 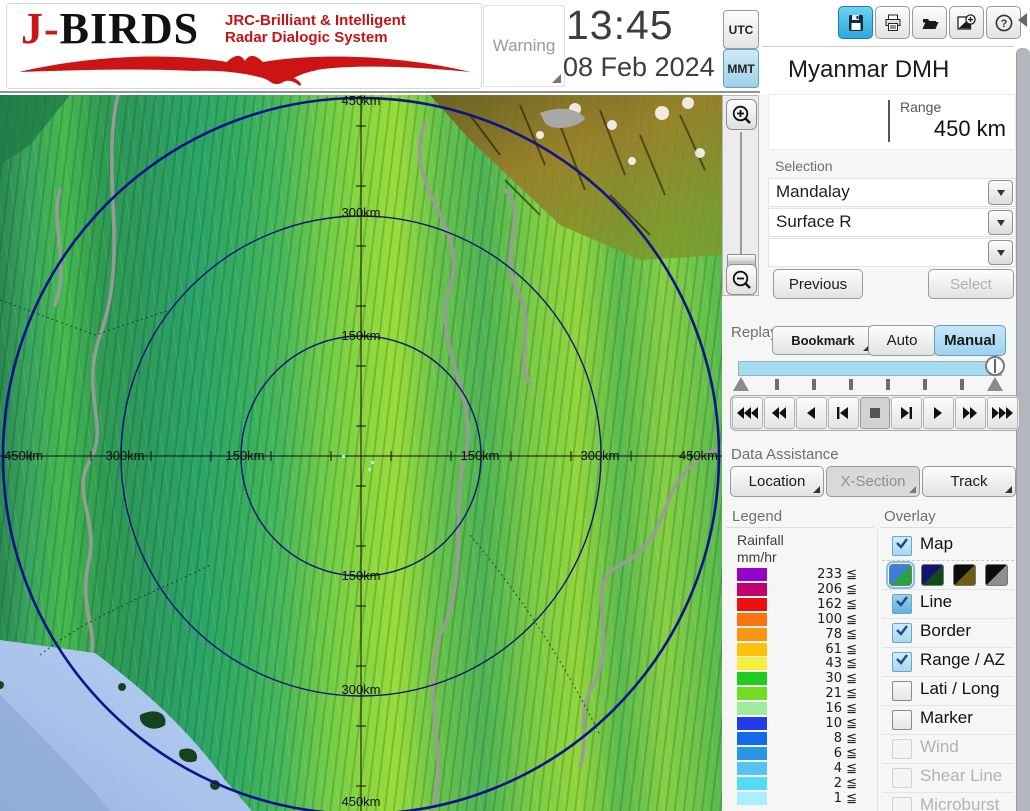 I want to click on mmt-button: MMT, so click(x=741, y=68).